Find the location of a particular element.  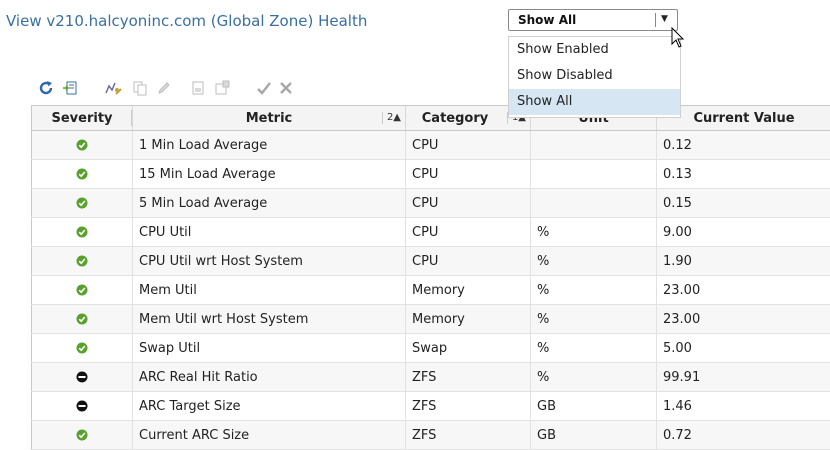

table-row: CPU Util wrt Host SystemCPU%1.90 is located at coordinates (431, 261).